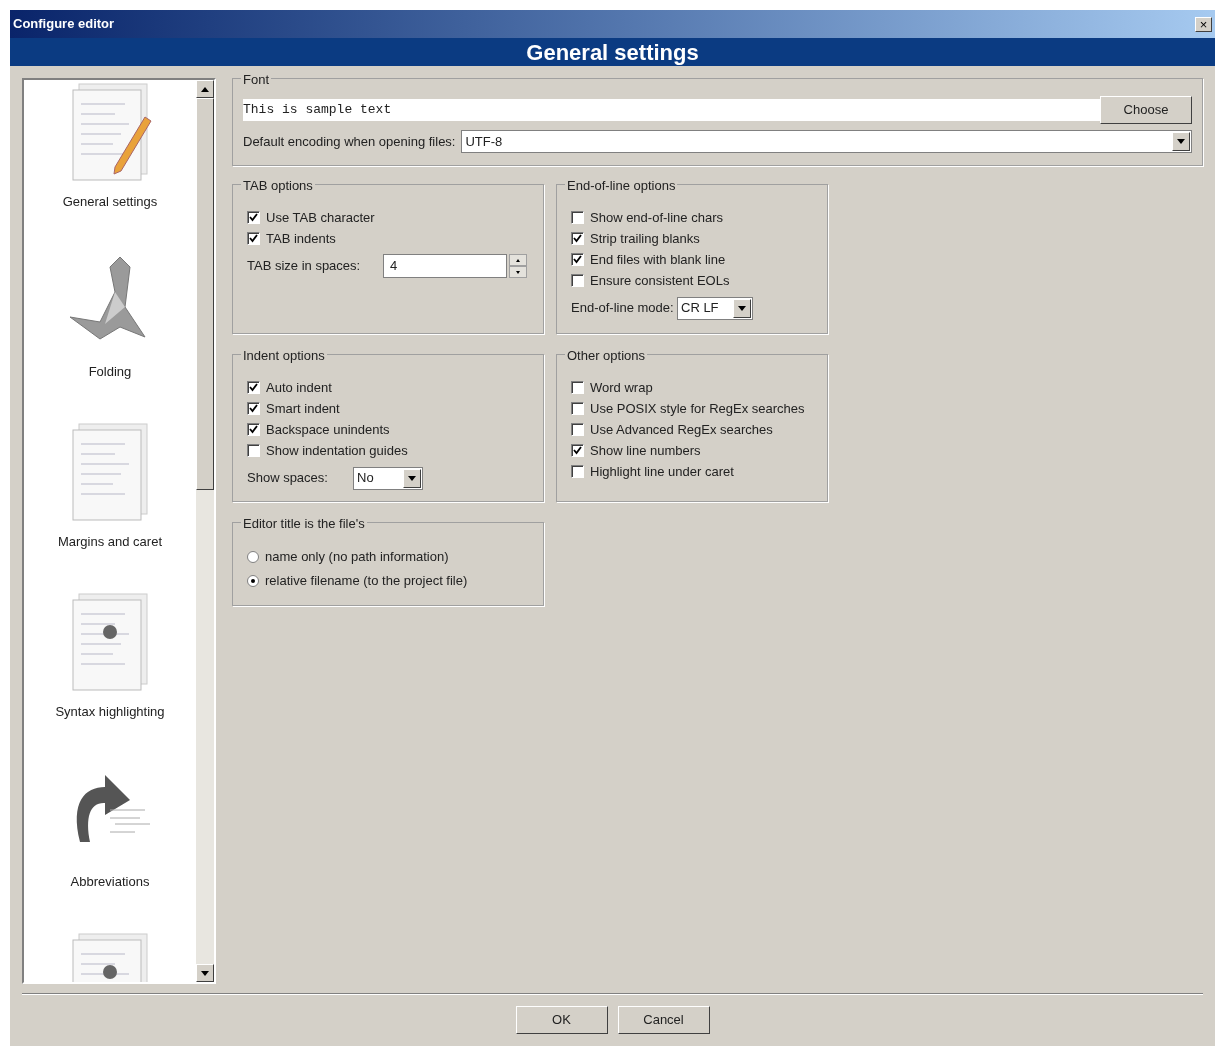 The image size is (1225, 1046). Describe the element at coordinates (826, 141) in the screenshot. I see `dropdown: UTF-8` at that location.